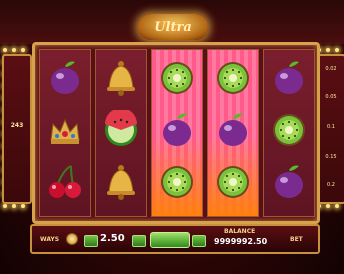 Image resolution: width=344 pixels, height=274 pixels. I want to click on bet-level-panel: 0.02 0.05 0.1 0.15 0.2, so click(330, 129).